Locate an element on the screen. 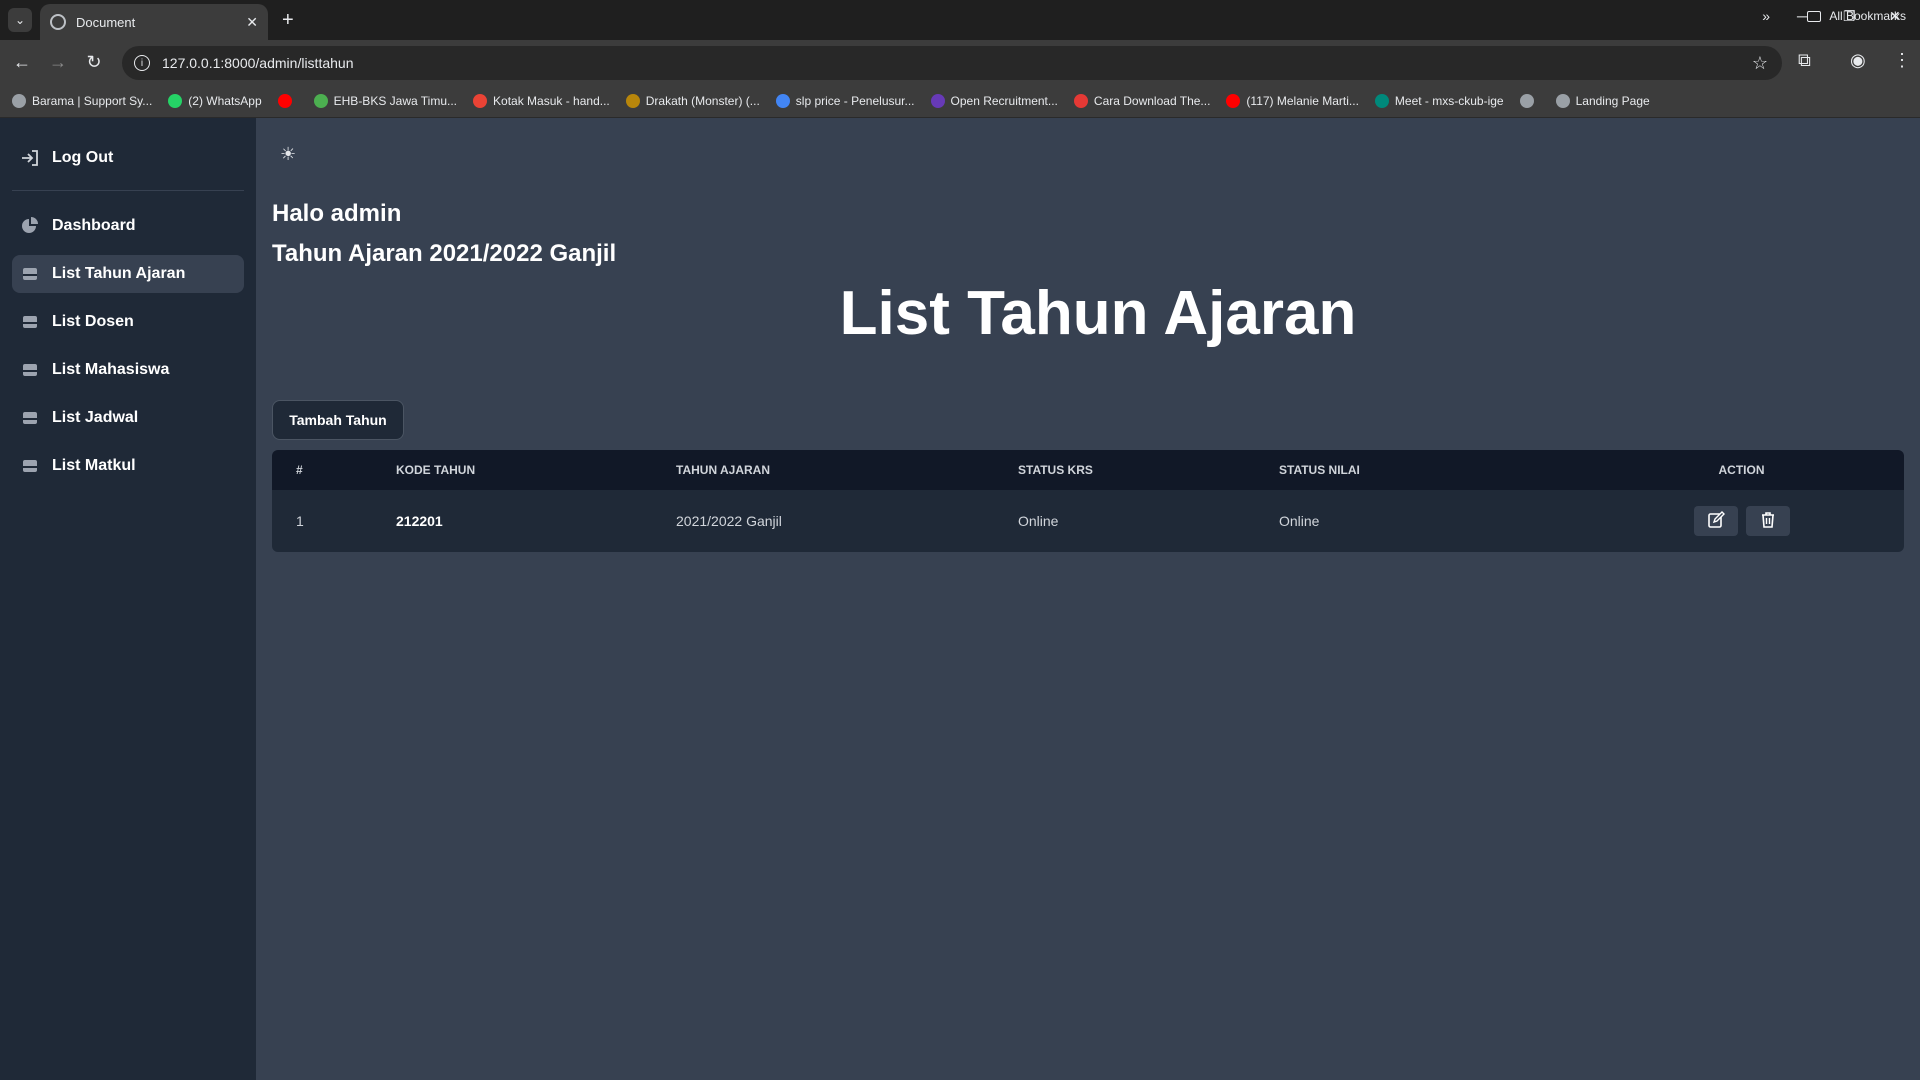 The height and width of the screenshot is (1080, 1920). tab-search-button: ⌄ is located at coordinates (20, 20).